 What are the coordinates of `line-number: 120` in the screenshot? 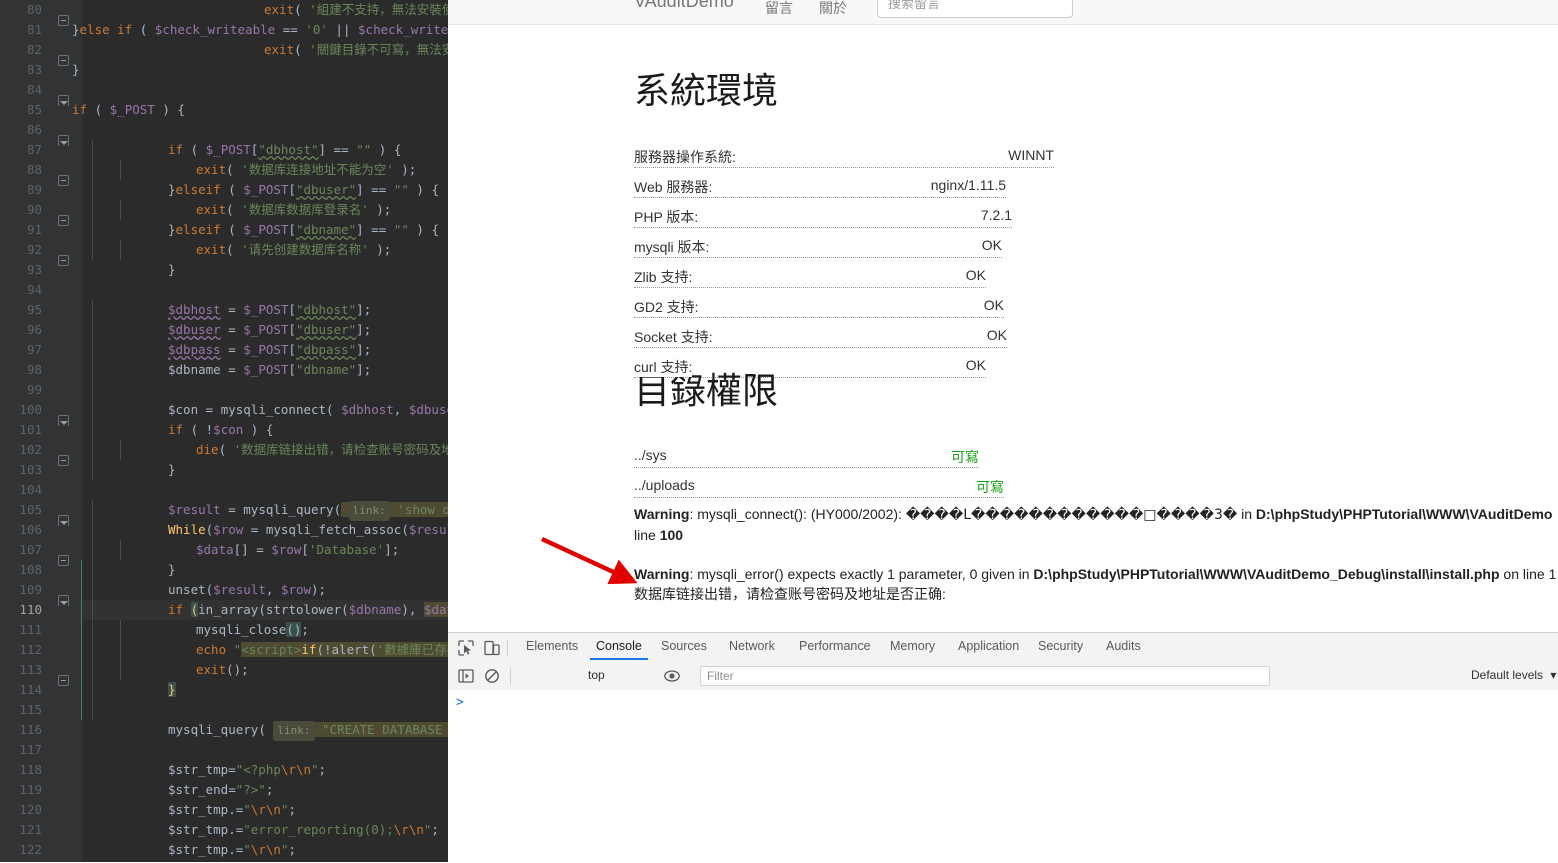 It's located at (30, 809).